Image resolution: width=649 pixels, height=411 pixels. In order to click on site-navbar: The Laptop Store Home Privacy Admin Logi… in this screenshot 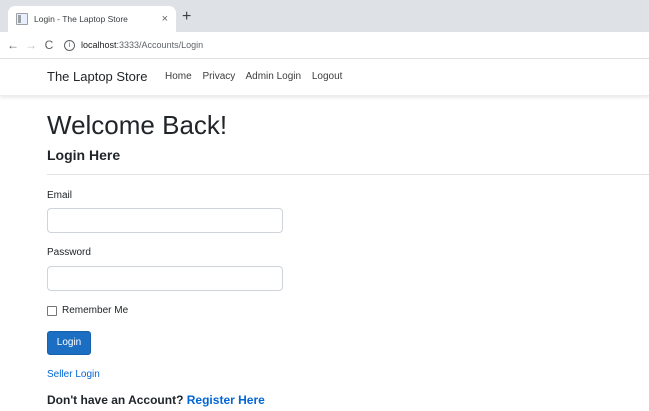, I will do `click(324, 77)`.